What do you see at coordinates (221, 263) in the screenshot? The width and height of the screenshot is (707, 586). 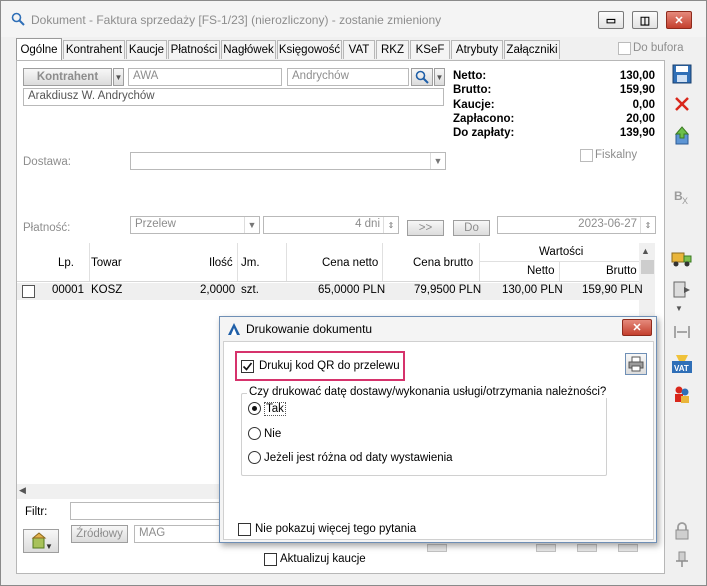 I see `header-ilosc: Ilość` at bounding box center [221, 263].